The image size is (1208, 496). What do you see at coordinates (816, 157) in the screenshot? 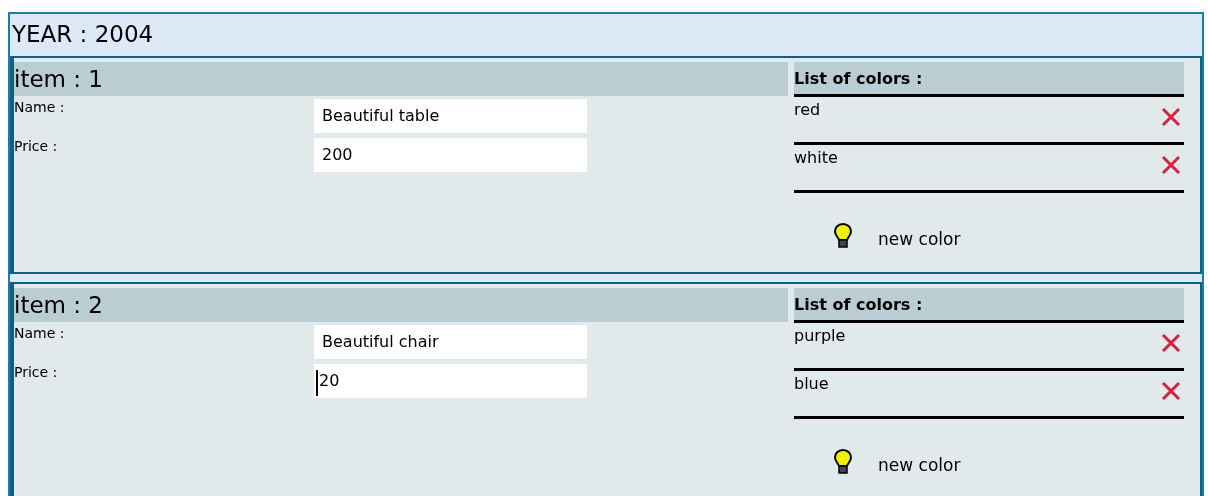
I see `color-name: white` at bounding box center [816, 157].